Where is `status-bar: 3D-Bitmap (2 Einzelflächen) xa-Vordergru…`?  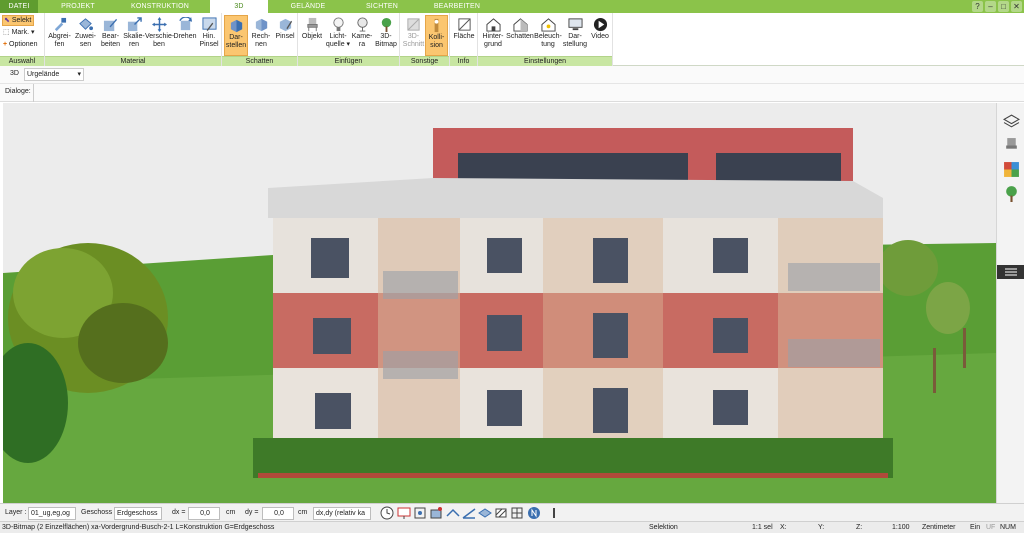
status-bar: 3D-Bitmap (2 Einzelflächen) xa-Vordergru… is located at coordinates (512, 527).